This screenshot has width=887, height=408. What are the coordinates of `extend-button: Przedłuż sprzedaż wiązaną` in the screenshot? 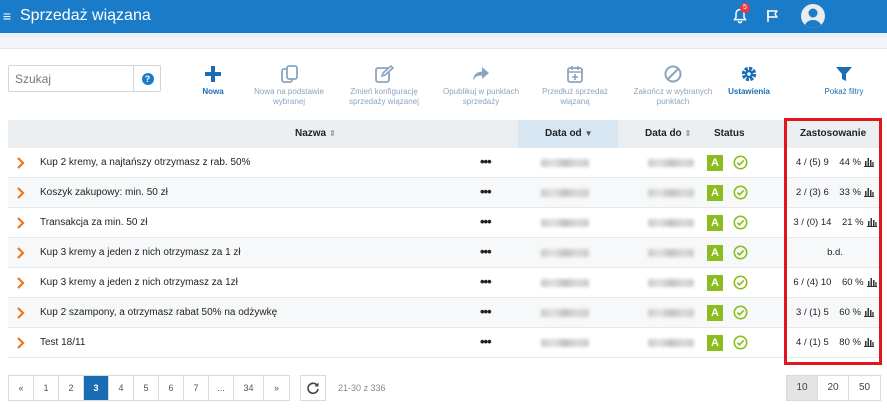 It's located at (575, 85).